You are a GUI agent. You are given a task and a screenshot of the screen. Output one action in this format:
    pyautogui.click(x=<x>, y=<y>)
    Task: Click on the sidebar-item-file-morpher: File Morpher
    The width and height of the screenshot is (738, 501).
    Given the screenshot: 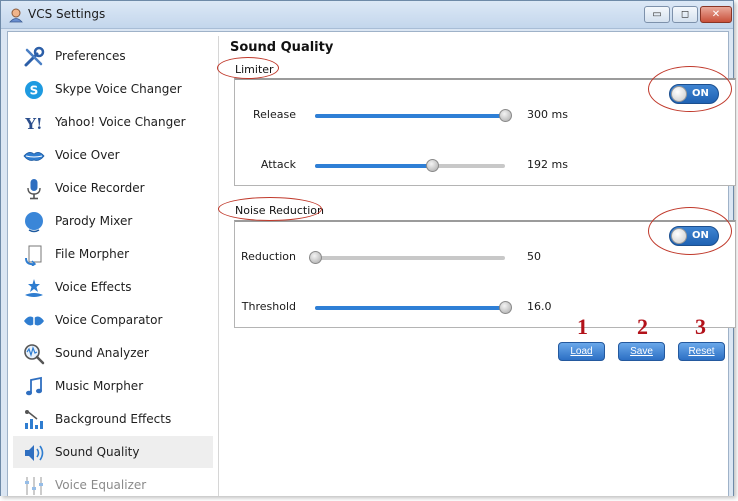 What is the action you would take?
    pyautogui.click(x=113, y=254)
    